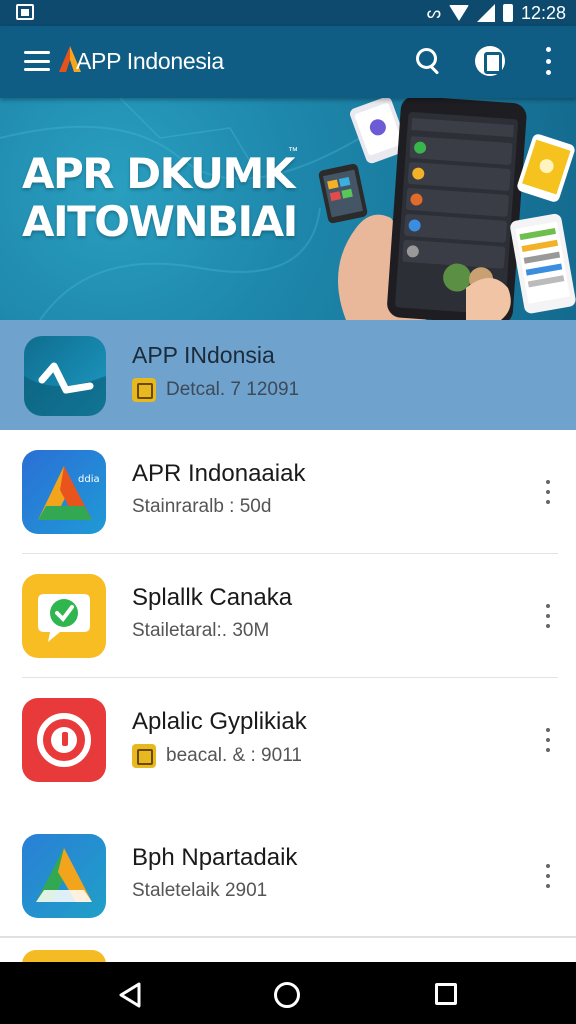  I want to click on trademark-symbol: ™, so click(293, 151).